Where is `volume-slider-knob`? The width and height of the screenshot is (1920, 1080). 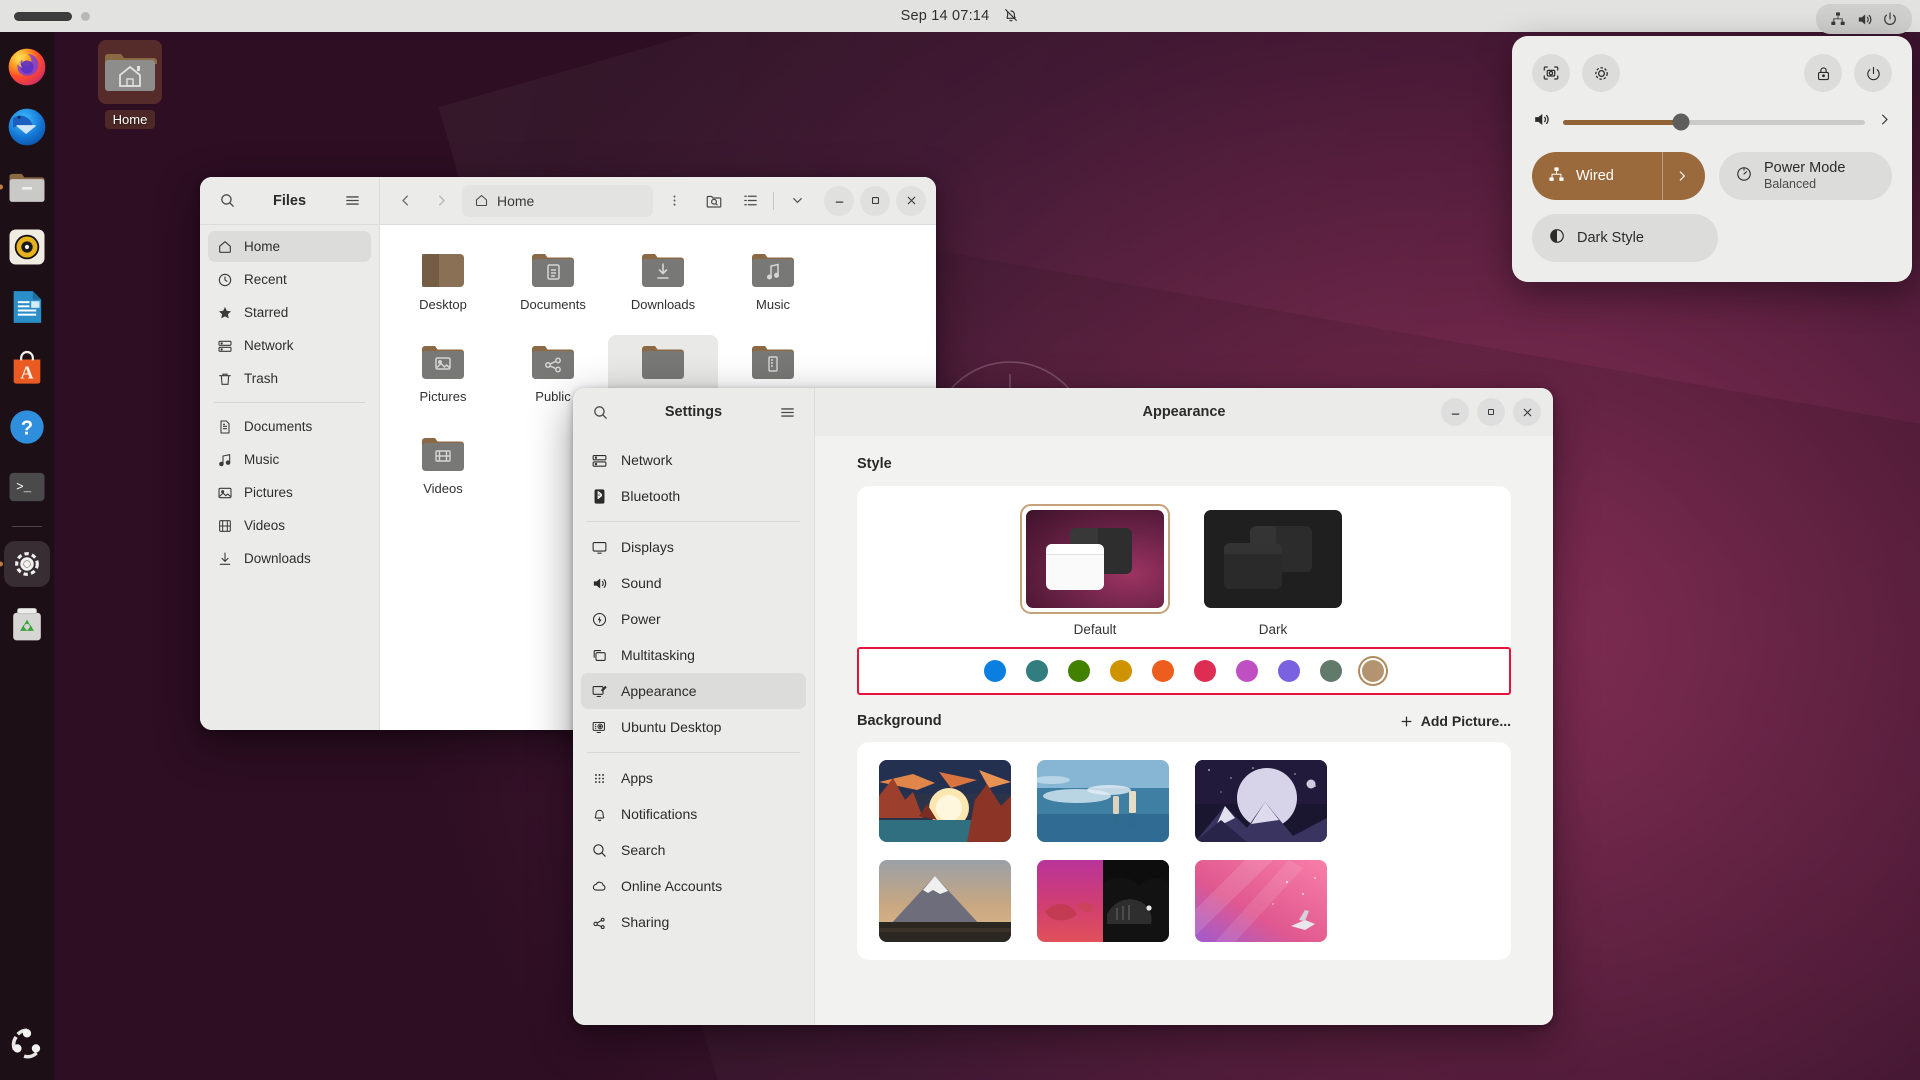 volume-slider-knob is located at coordinates (1681, 122).